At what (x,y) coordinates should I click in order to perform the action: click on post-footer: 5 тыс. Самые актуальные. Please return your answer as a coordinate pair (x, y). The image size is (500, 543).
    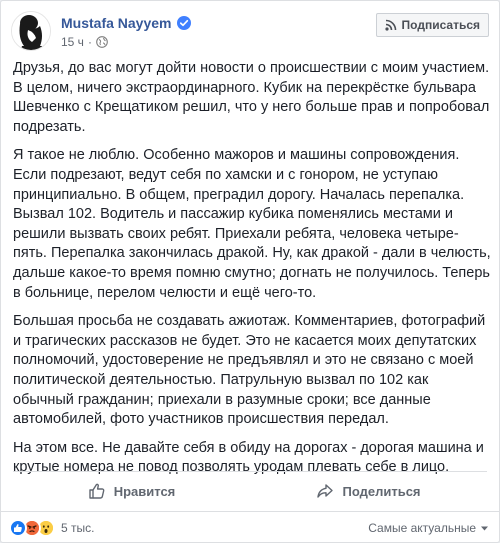
    Looking at the image, I should click on (249, 528).